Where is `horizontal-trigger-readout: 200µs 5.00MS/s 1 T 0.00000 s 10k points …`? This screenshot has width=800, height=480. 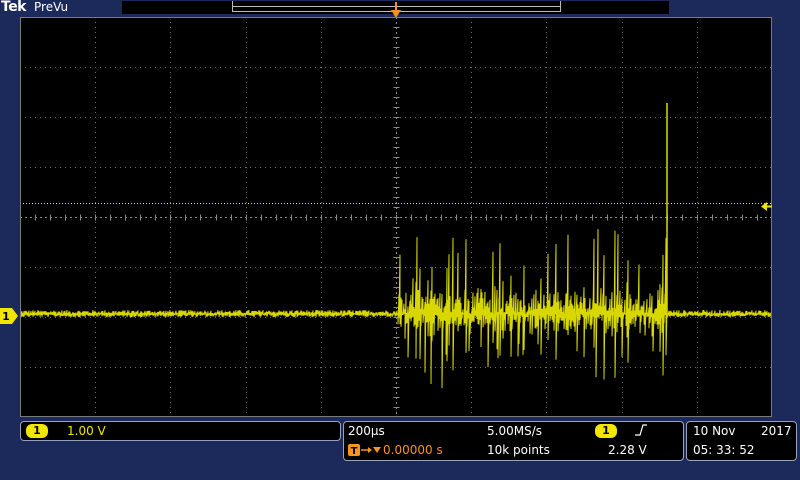
horizontal-trigger-readout: 200µs 5.00MS/s 1 T 0.00000 s 10k points … is located at coordinates (513, 441).